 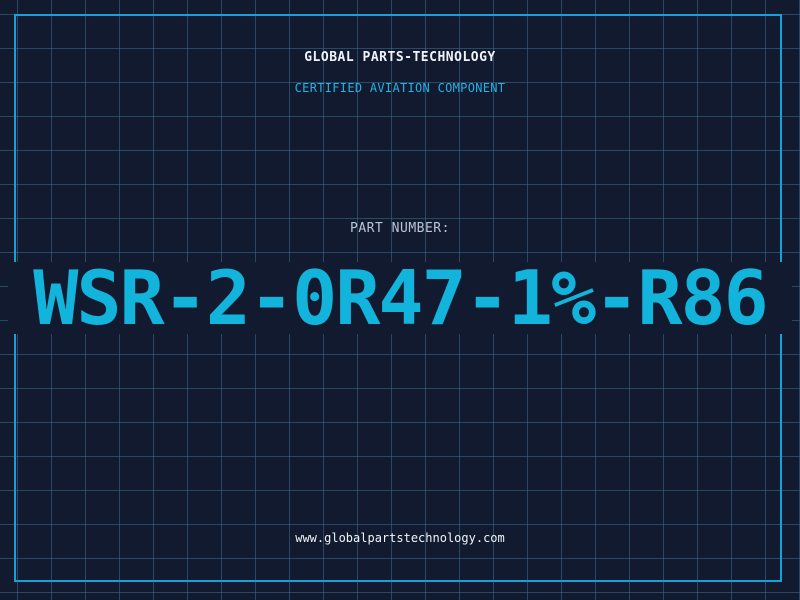 What do you see at coordinates (400, 228) in the screenshot?
I see `part-number-label: PART NUMBER:` at bounding box center [400, 228].